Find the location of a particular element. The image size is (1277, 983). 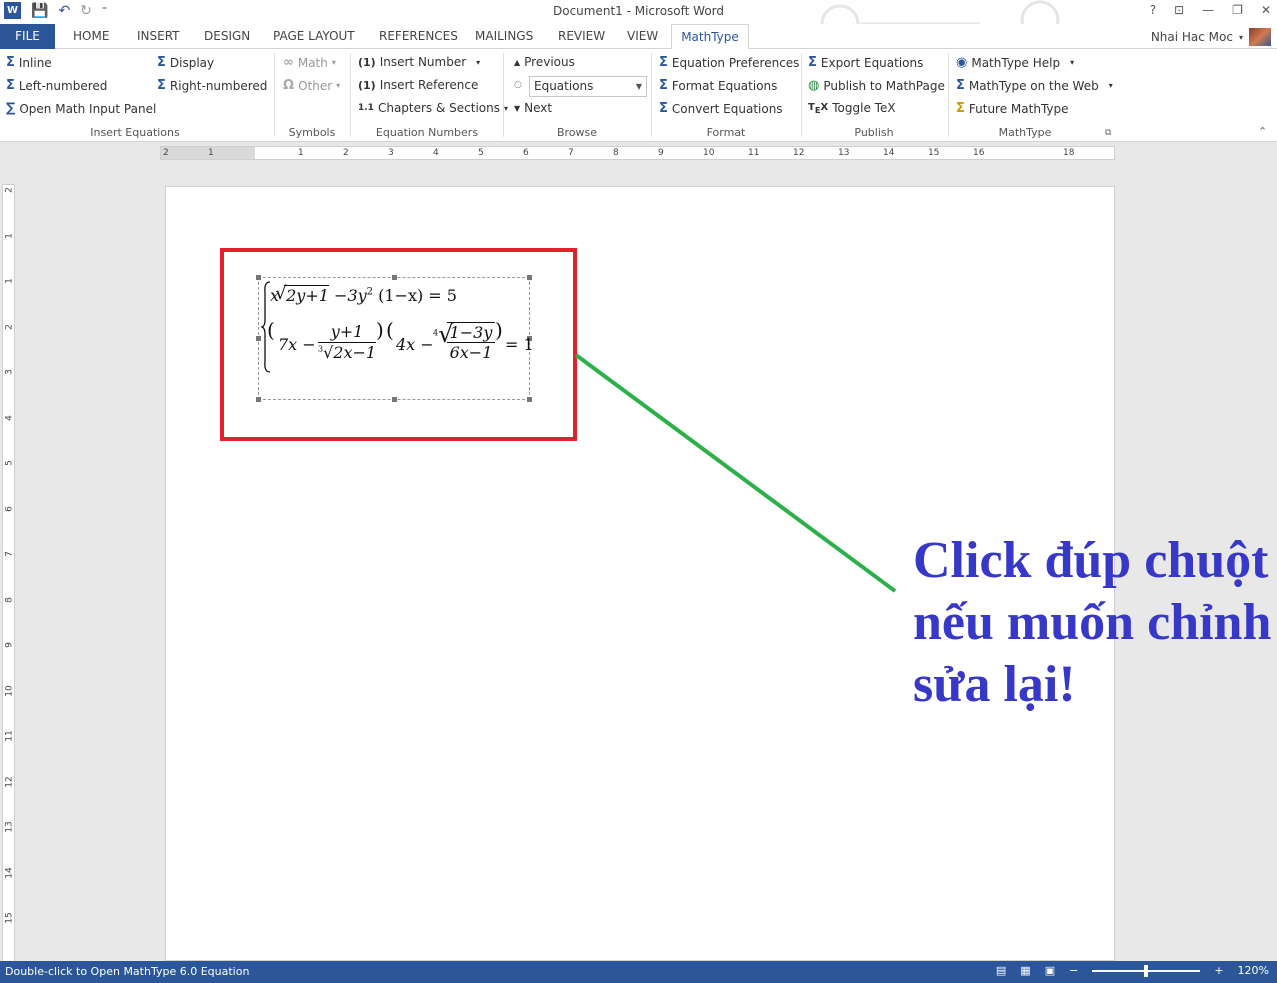

callout-text: Click đúp chuột nếu muốn chỉnh sửa lại! is located at coordinates (1092, 622).